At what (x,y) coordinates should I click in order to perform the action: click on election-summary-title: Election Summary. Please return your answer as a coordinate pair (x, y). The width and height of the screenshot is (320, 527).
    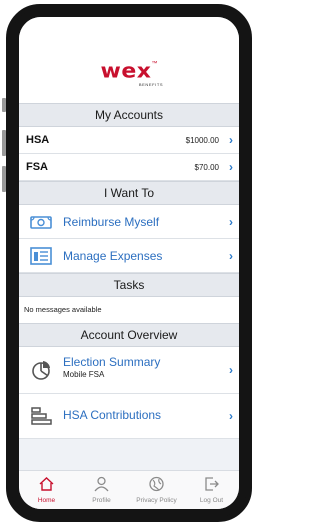
    Looking at the image, I should click on (112, 362).